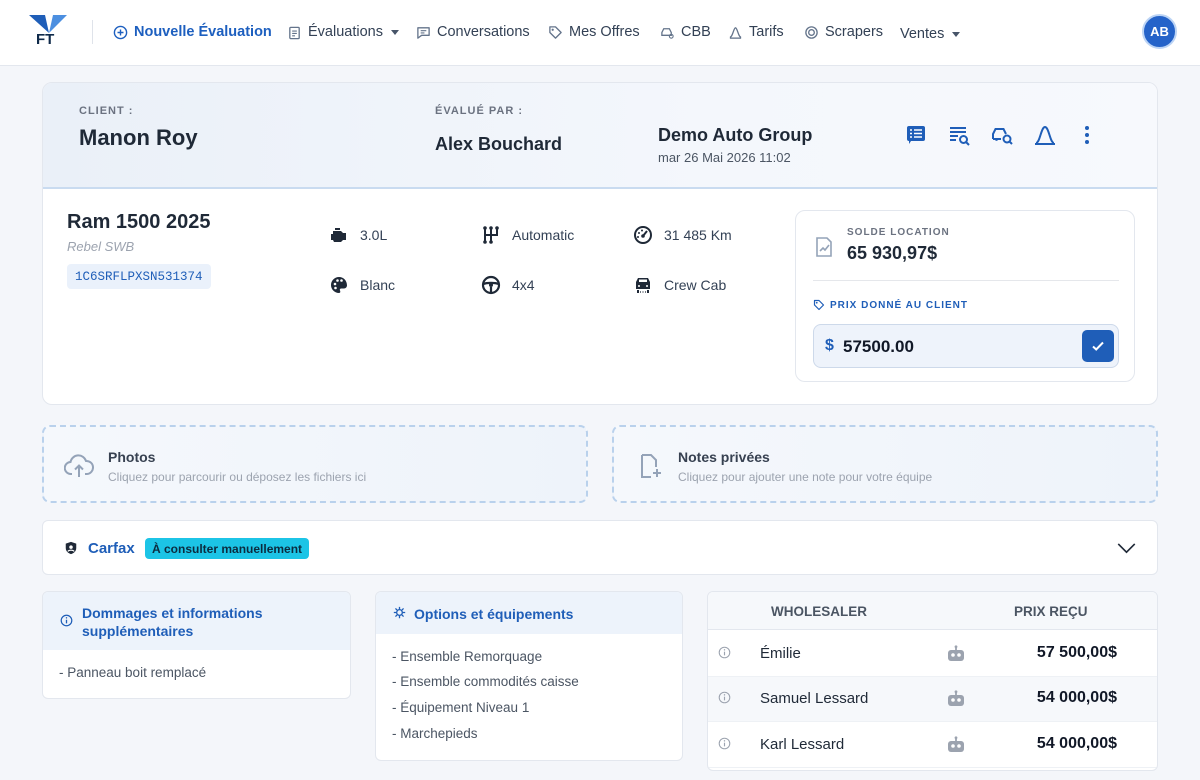  Describe the element at coordinates (695, 285) in the screenshot. I see `cab-value: Crew Cab` at that location.